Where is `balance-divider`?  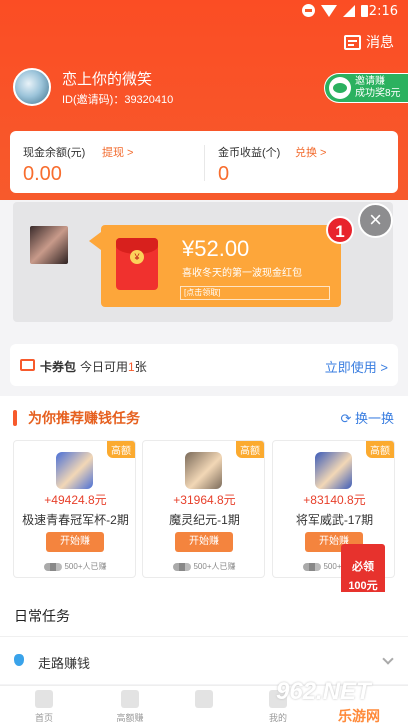
balance-divider is located at coordinates (204, 163).